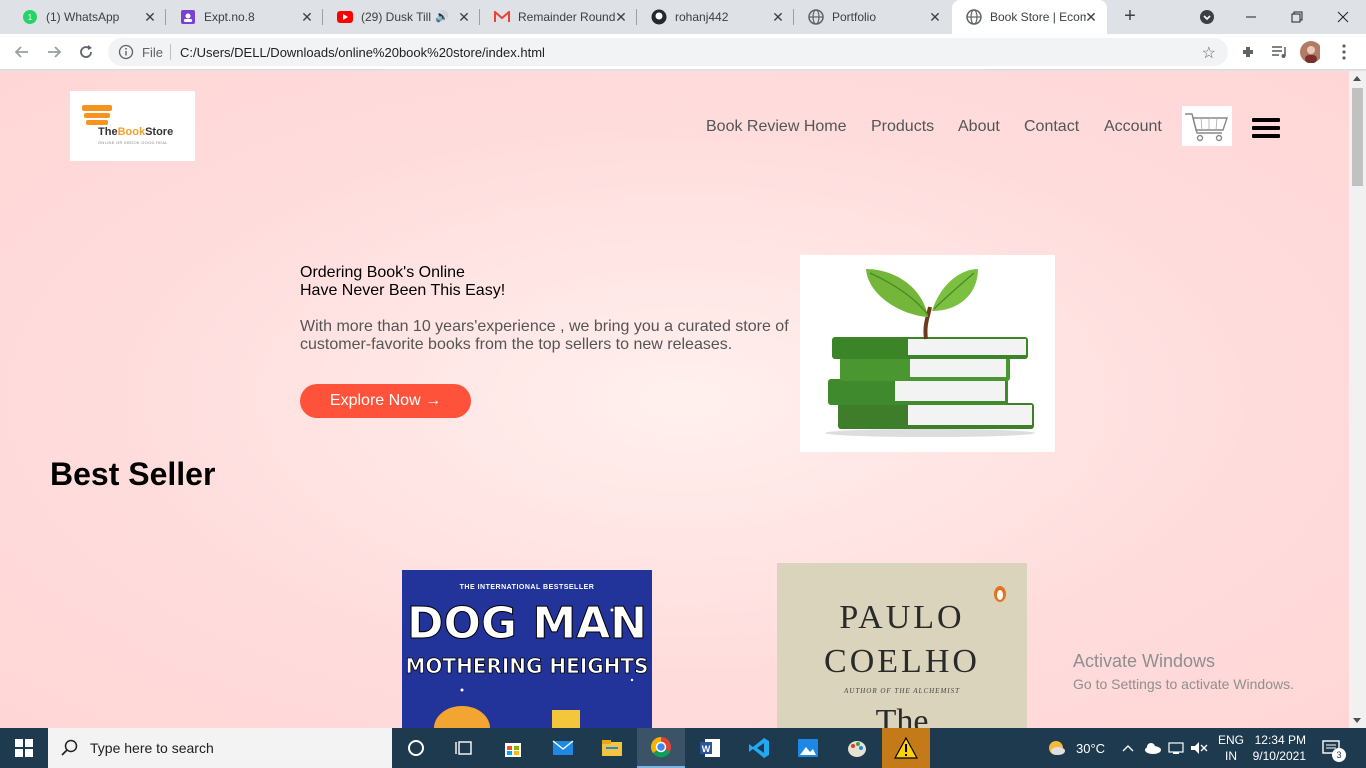 This screenshot has width=1366, height=768. I want to click on notification-count-badge: 3, so click(1339, 755).